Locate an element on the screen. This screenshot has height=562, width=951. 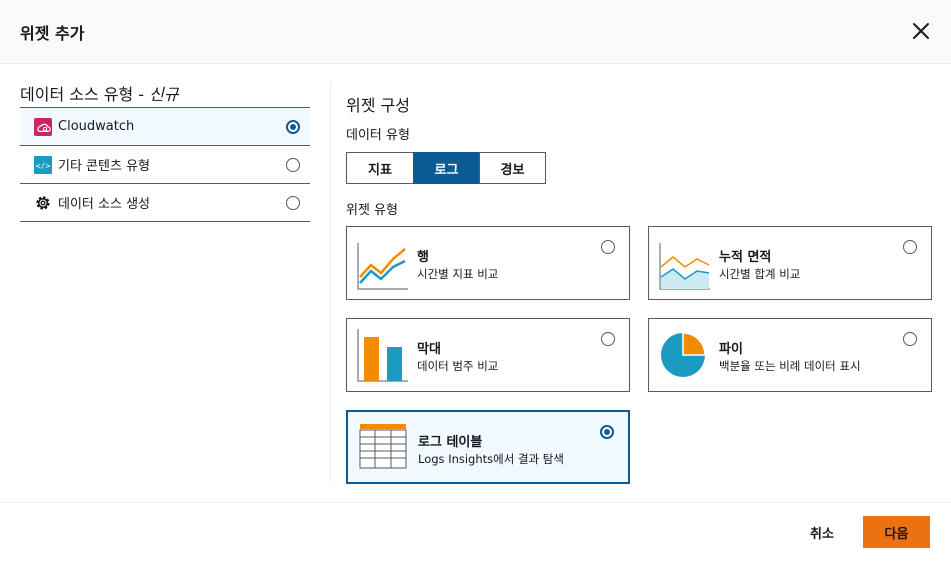
widget-radio-stacked-area is located at coordinates (910, 247).